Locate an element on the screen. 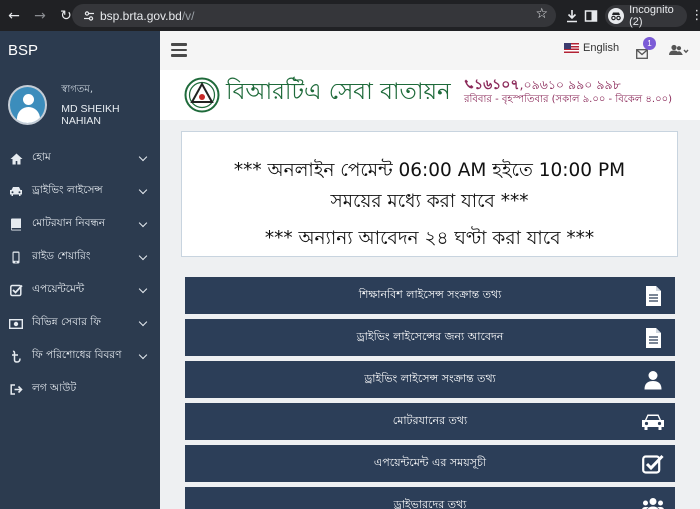 This screenshot has height=509, width=700. sidebar-item-fee-payment-details: ফি পরিশোধের বিবরণ is located at coordinates (80, 356).